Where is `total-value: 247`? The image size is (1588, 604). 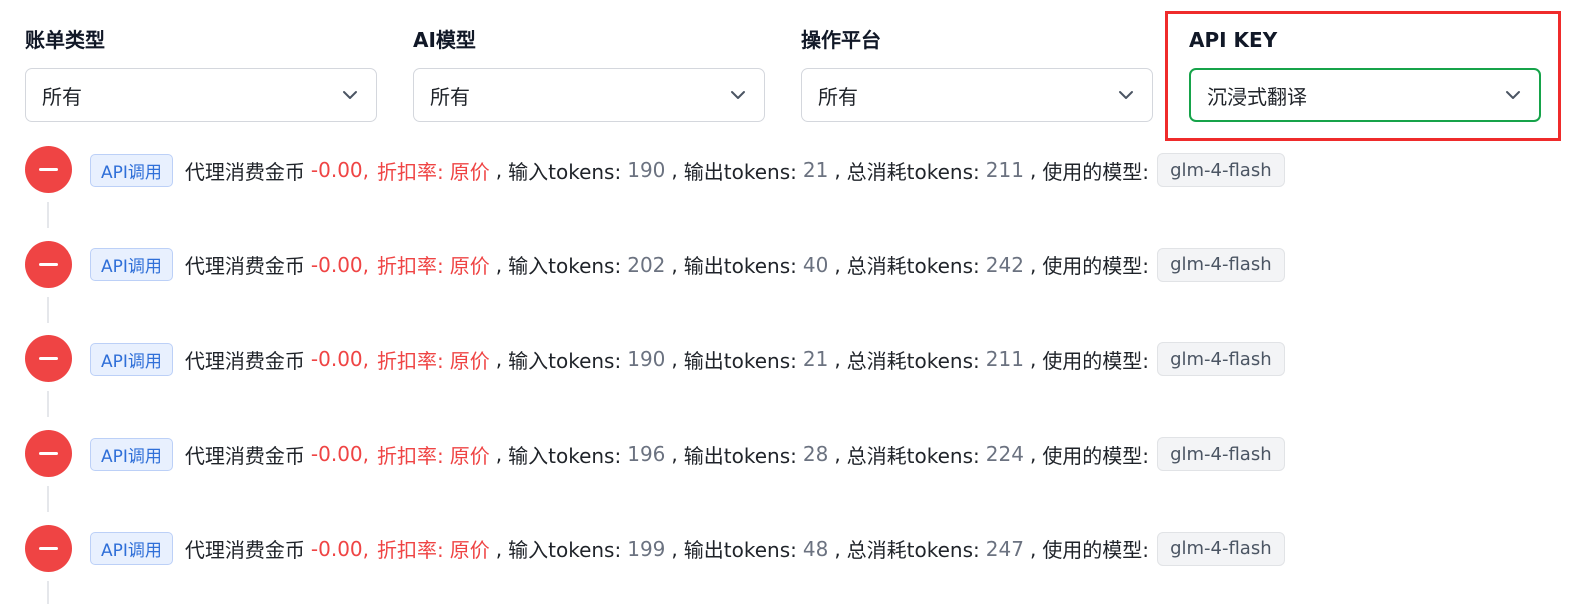 total-value: 247 is located at coordinates (1004, 548).